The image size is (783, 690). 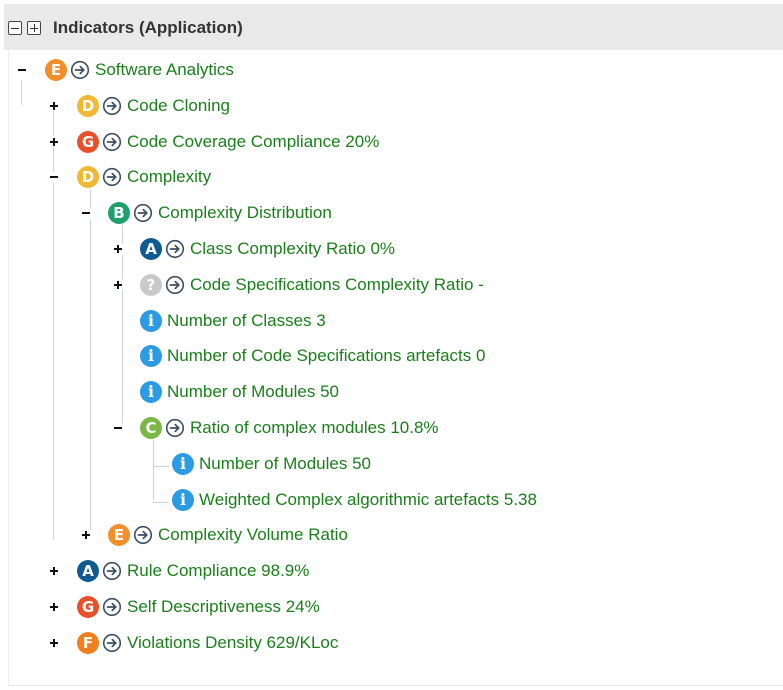 I want to click on tree-node-label: Complexity, so click(x=169, y=177).